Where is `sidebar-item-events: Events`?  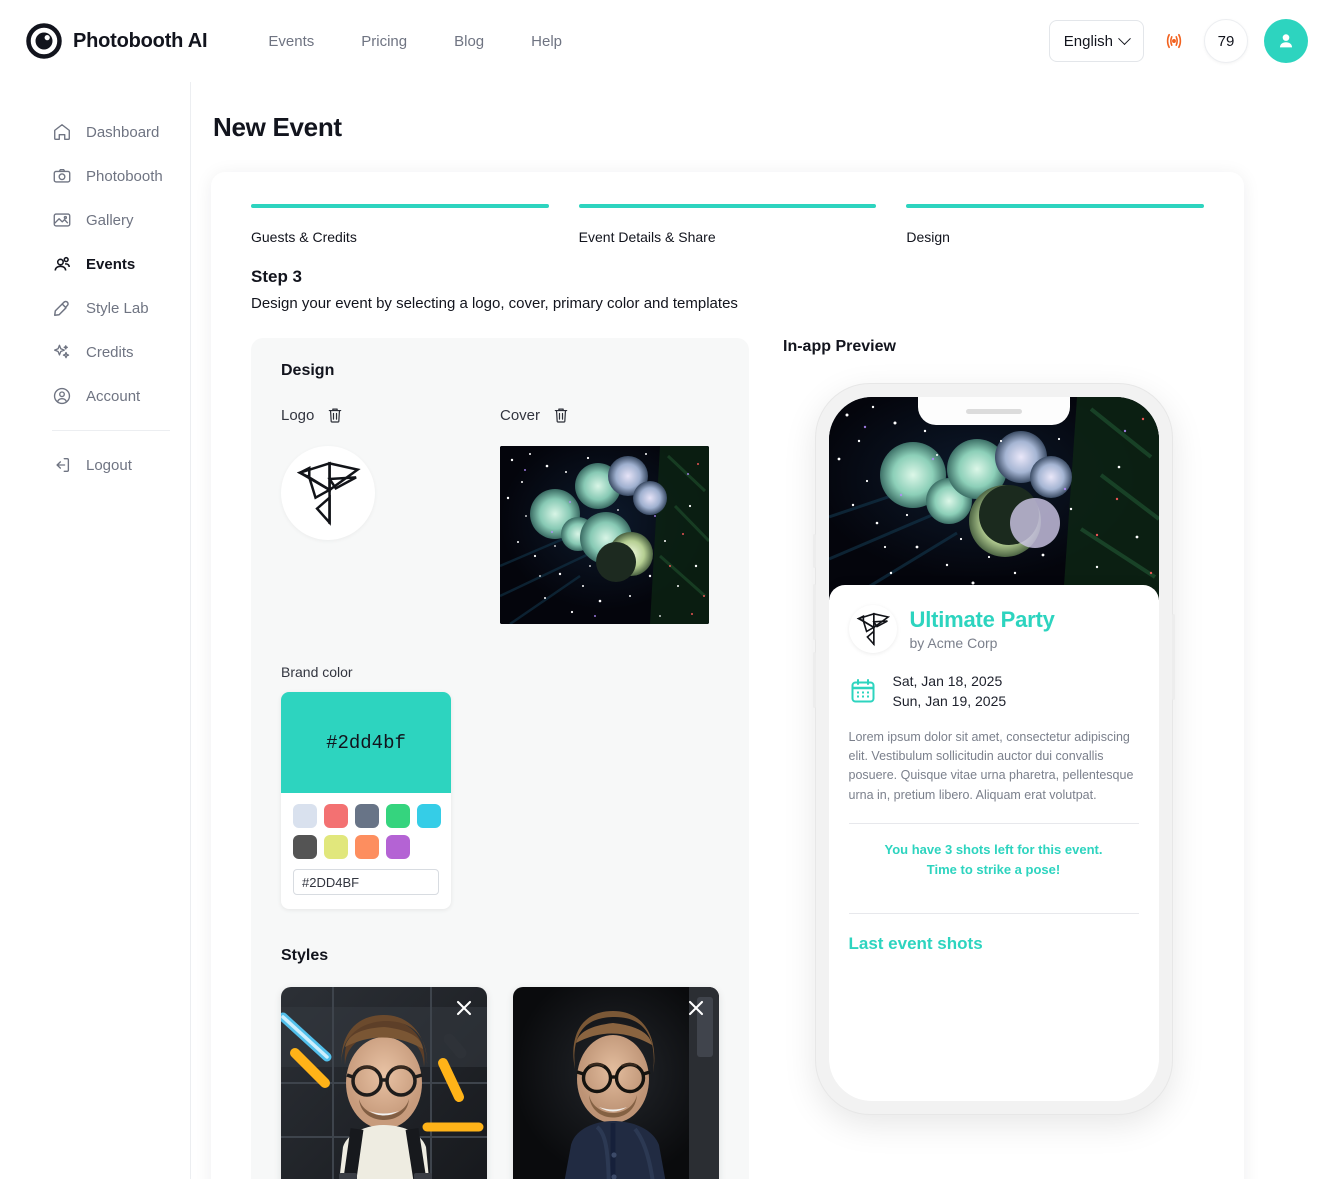 sidebar-item-events: Events is located at coordinates (95, 264).